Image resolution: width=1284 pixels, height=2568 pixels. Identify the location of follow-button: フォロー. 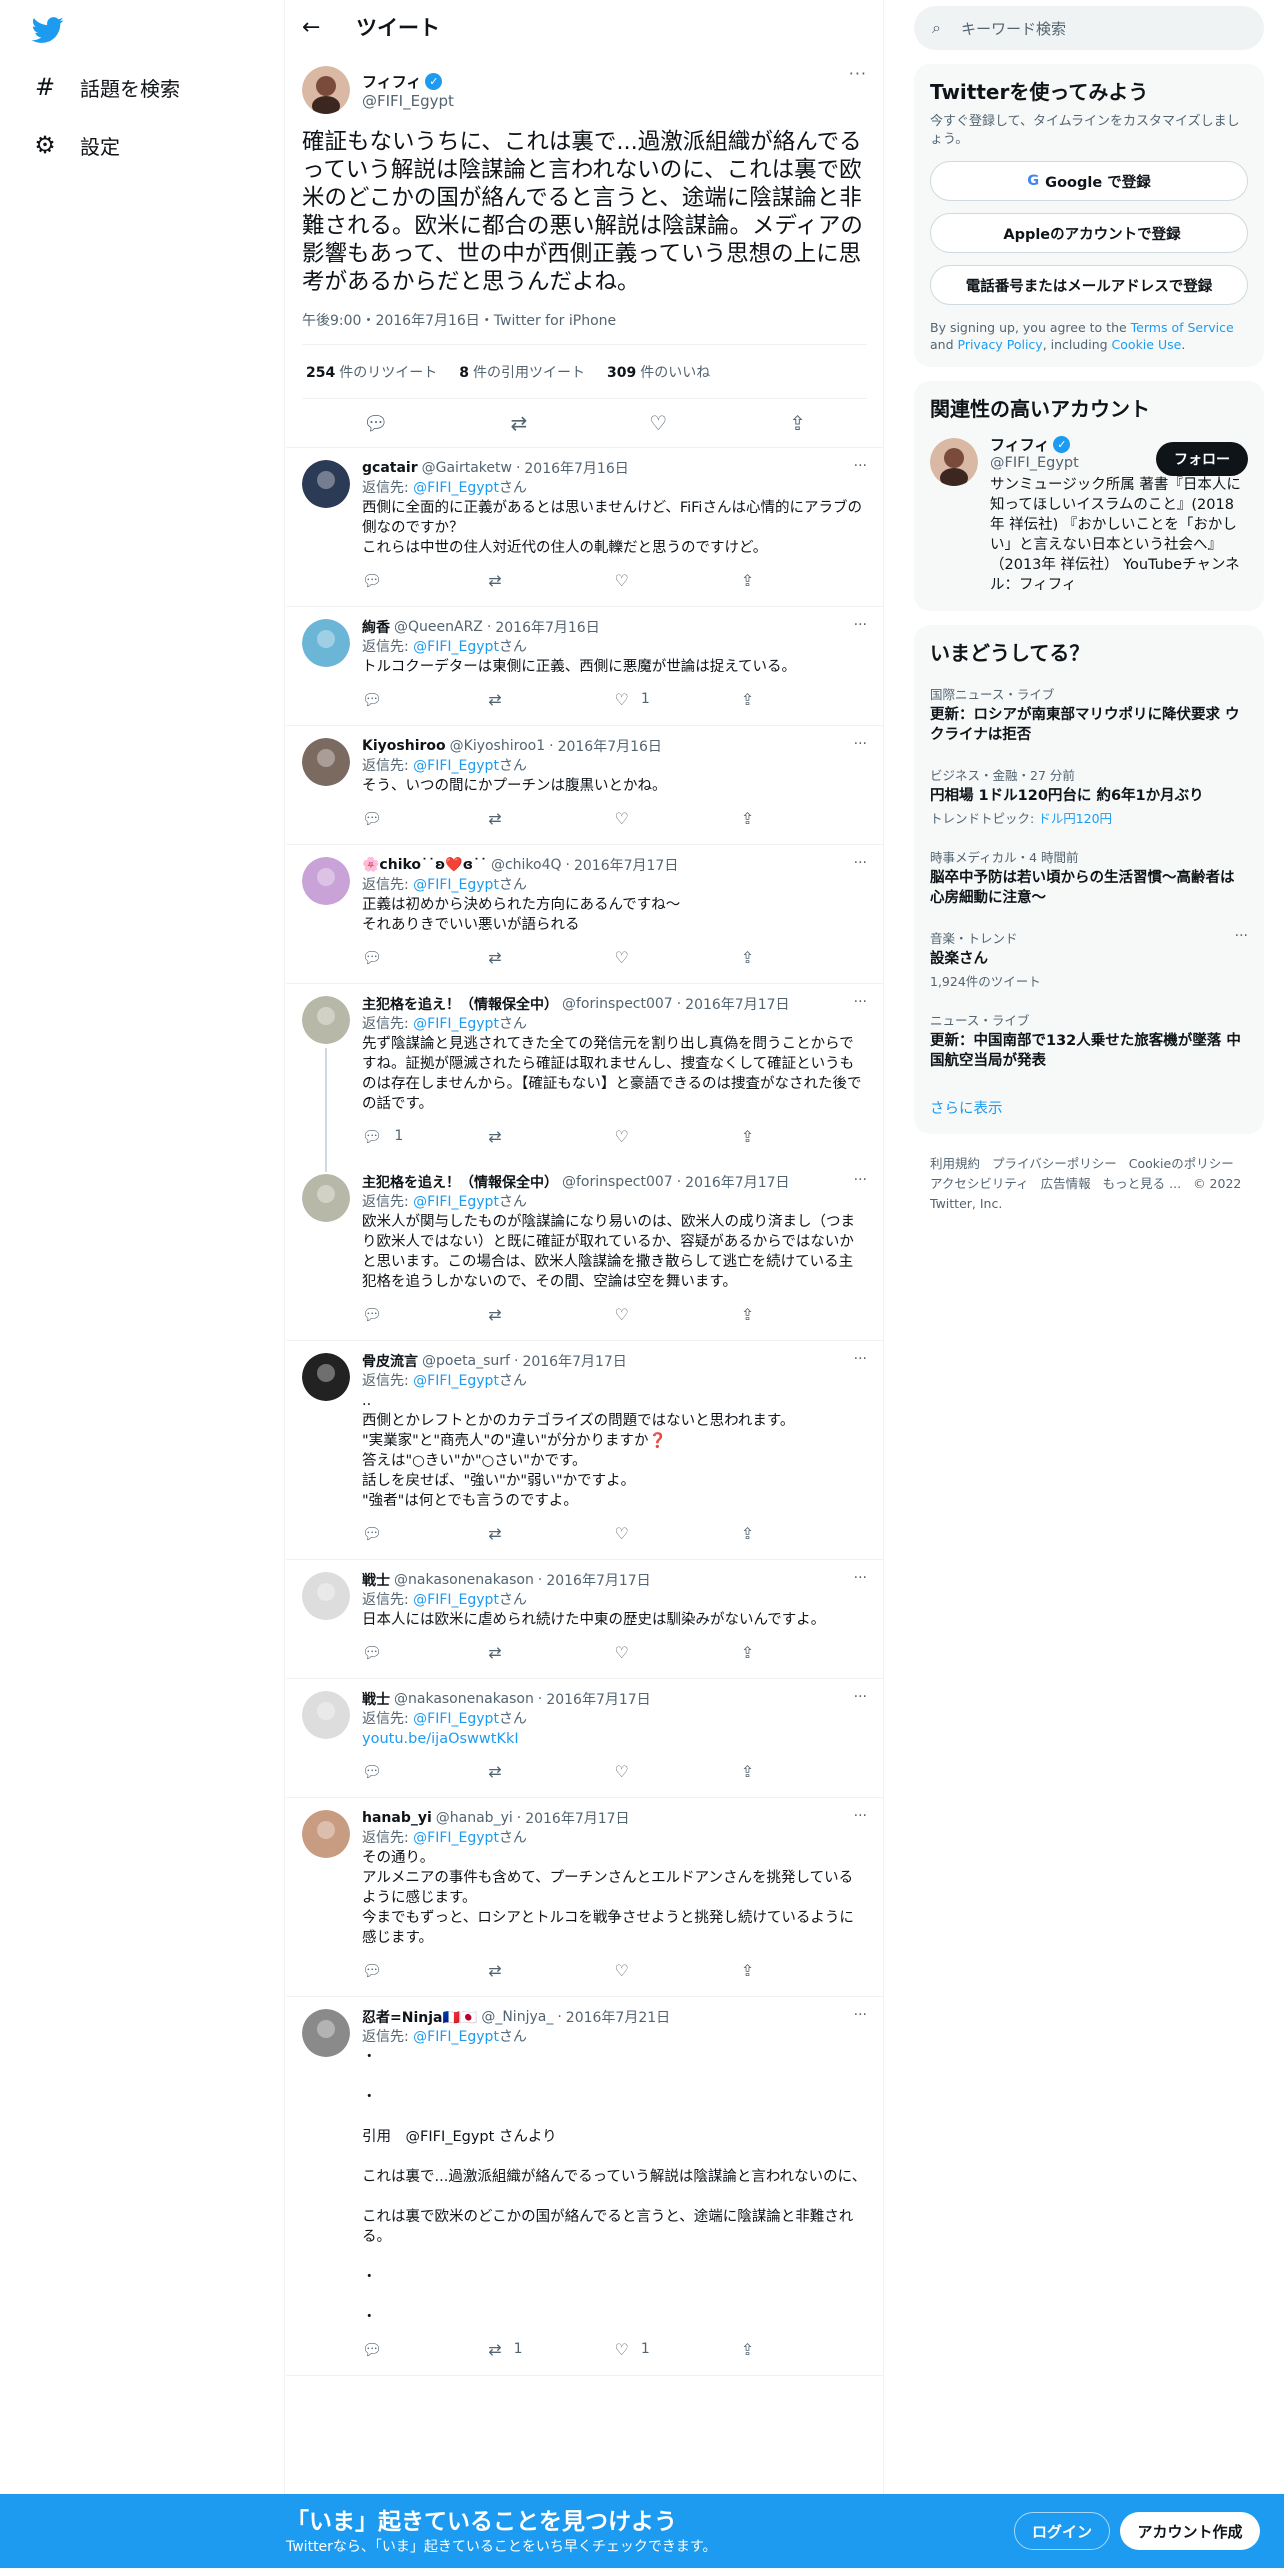
(1202, 459).